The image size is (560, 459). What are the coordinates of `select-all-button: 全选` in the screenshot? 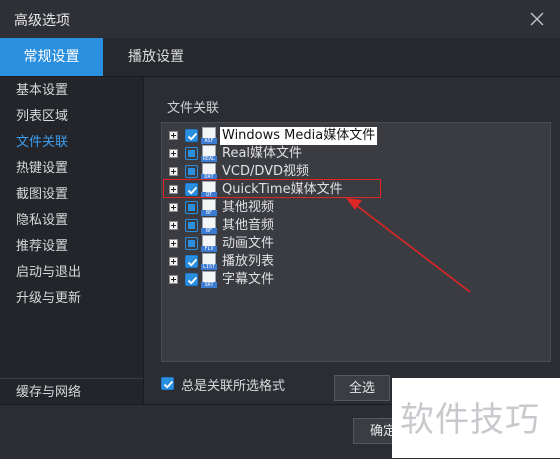 It's located at (362, 388).